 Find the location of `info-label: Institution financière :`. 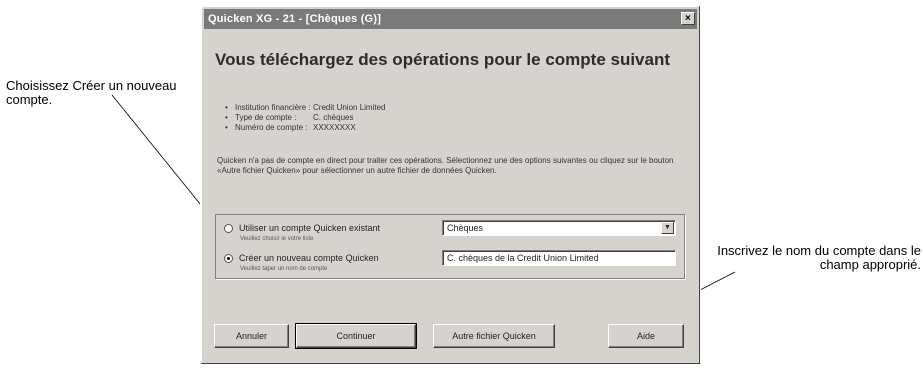

info-label: Institution financière : is located at coordinates (273, 107).